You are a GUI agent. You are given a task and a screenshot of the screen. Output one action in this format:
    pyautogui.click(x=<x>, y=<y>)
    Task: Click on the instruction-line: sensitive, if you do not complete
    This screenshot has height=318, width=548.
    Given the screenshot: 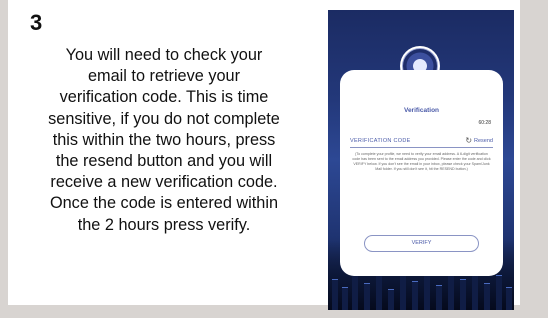 What is the action you would take?
    pyautogui.click(x=164, y=118)
    